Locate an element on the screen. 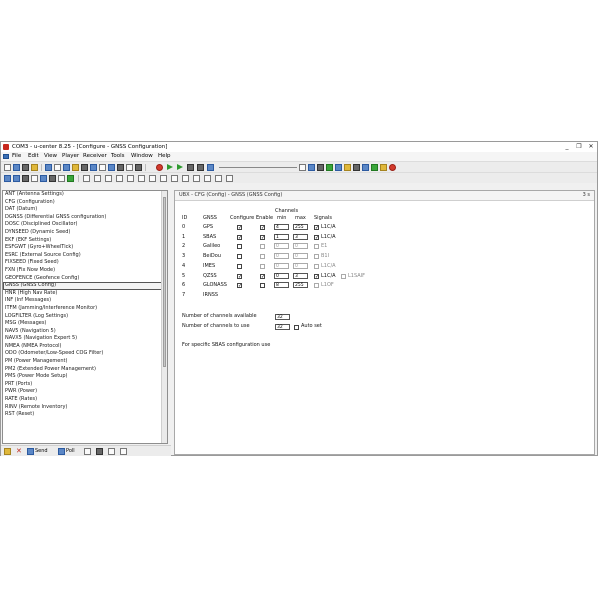 This screenshot has width=600, height=600. delete-icon: ✕ is located at coordinates (19, 451).